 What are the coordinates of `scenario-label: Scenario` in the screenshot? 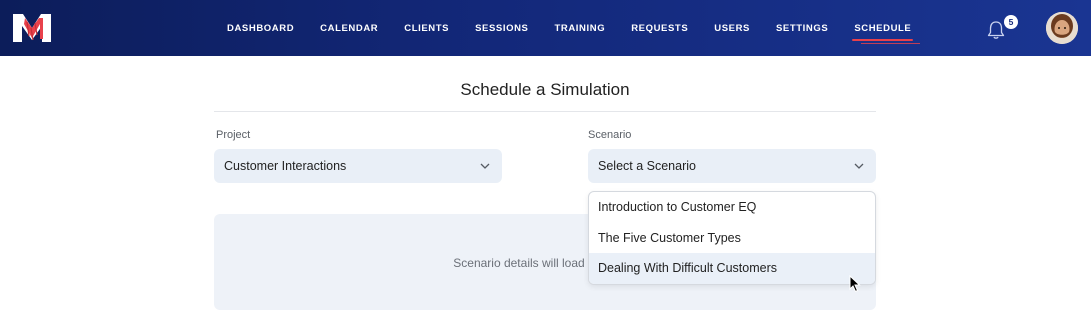 It's located at (610, 135).